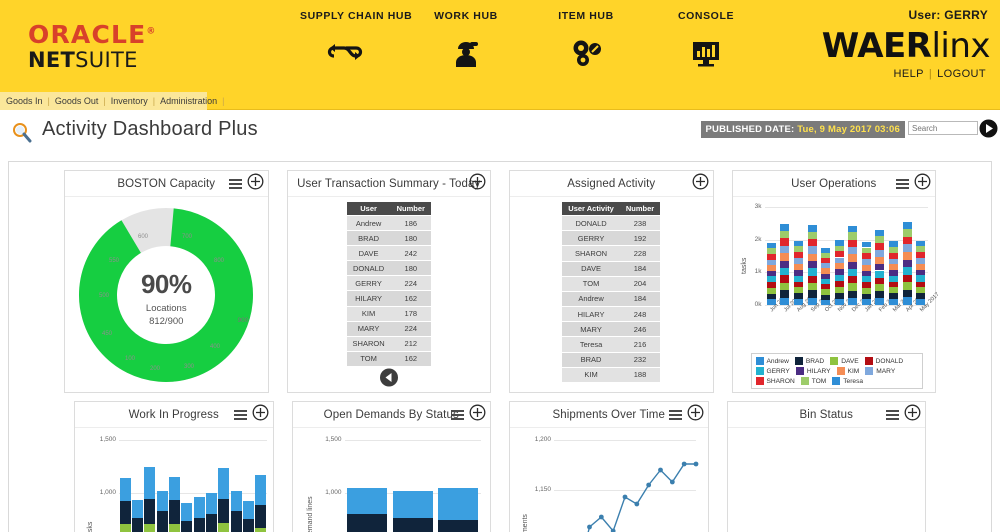 This screenshot has width=1000, height=532. Describe the element at coordinates (772, 371) in the screenshot. I see `legend-item: GERRY` at that location.